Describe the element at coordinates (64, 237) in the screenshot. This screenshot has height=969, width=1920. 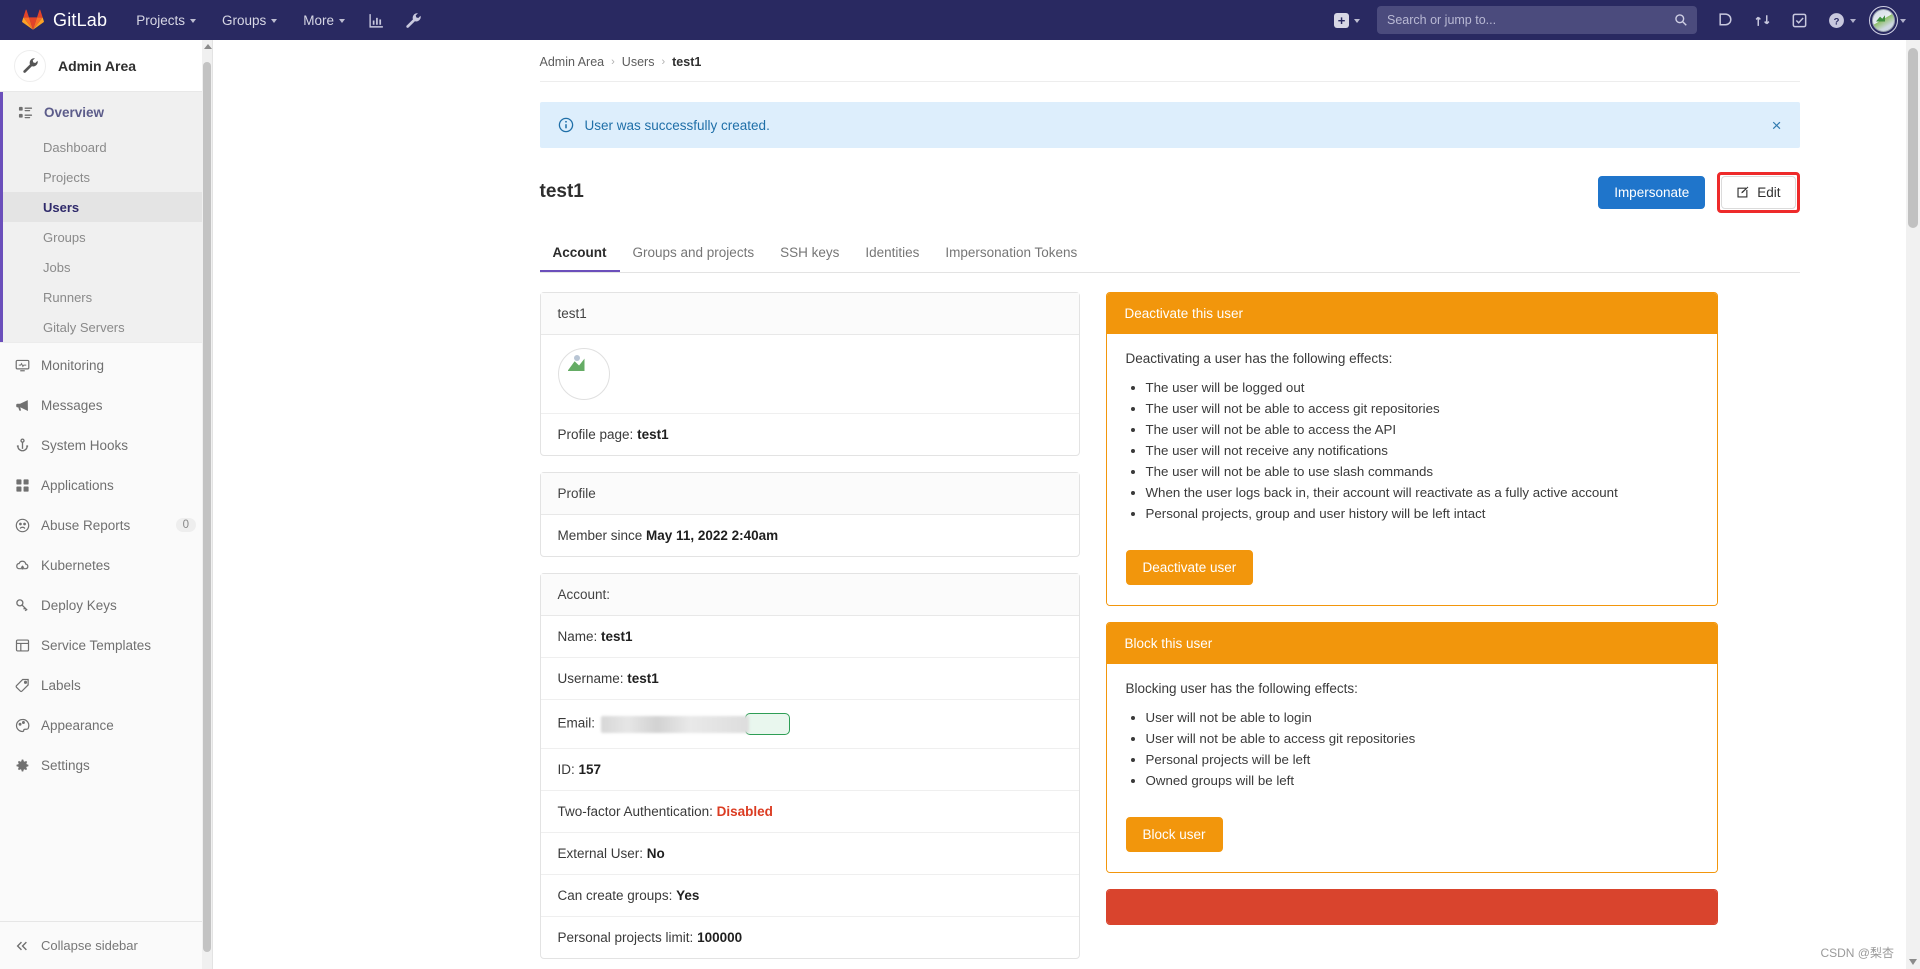
I see `sidebar-item-groups-label: Groups` at that location.